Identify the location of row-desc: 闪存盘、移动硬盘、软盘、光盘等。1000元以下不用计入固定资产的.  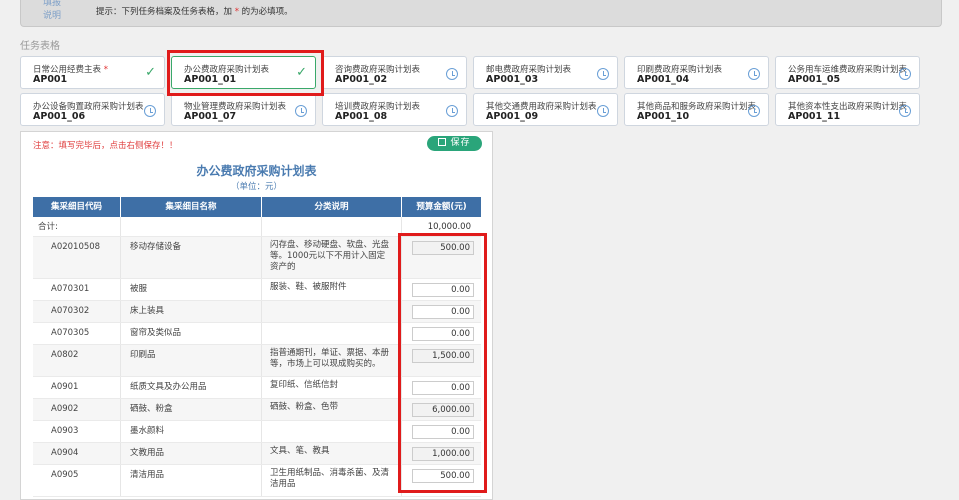
(332, 257).